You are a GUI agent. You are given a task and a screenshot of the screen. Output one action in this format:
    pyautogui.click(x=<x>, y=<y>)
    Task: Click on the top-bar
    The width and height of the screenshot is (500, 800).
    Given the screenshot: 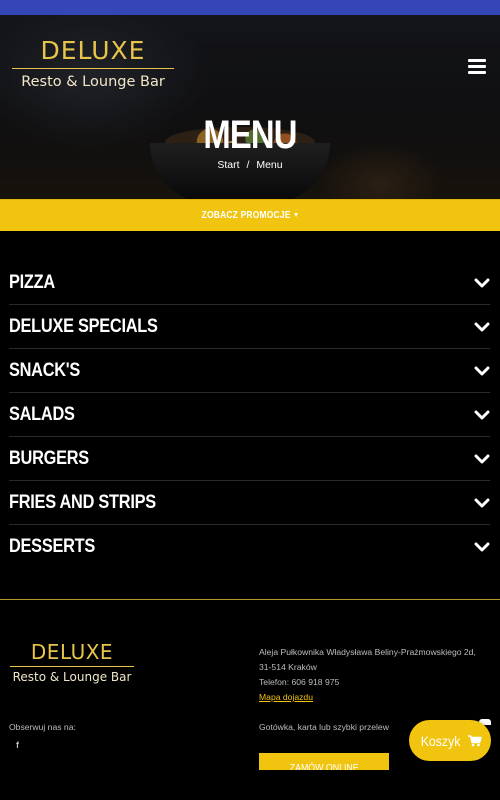 What is the action you would take?
    pyautogui.click(x=250, y=7)
    